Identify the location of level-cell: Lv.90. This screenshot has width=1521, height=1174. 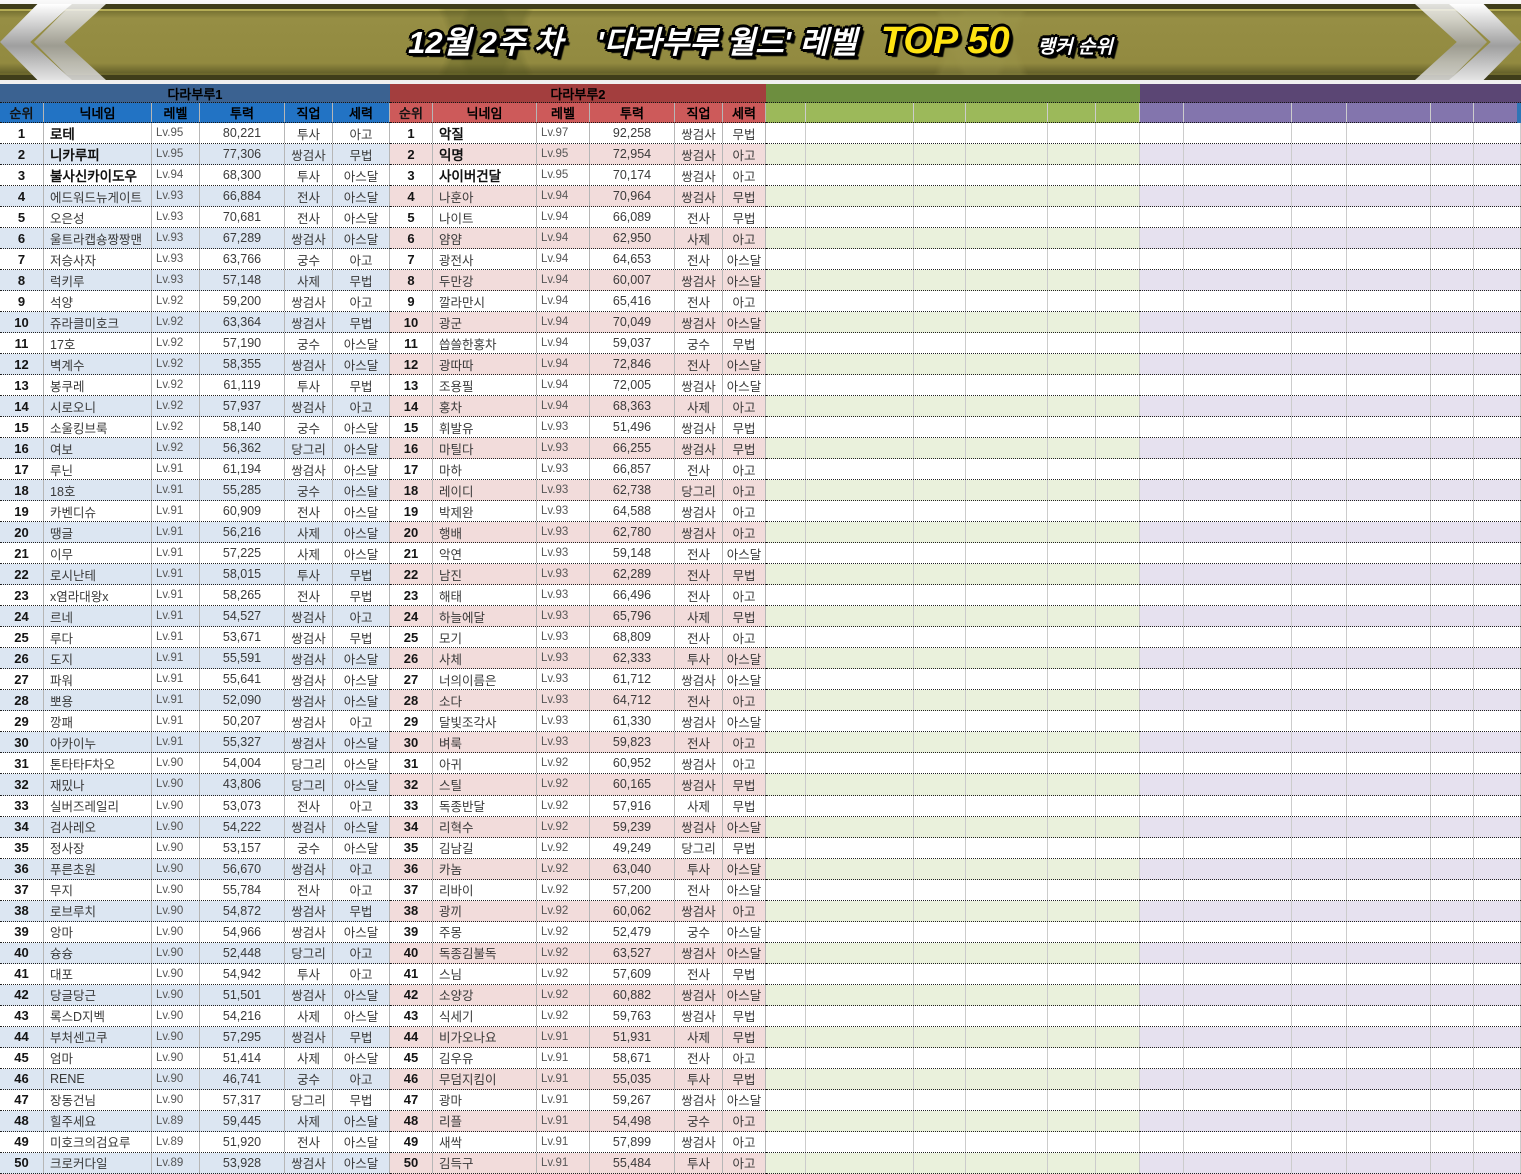
(176, 1015).